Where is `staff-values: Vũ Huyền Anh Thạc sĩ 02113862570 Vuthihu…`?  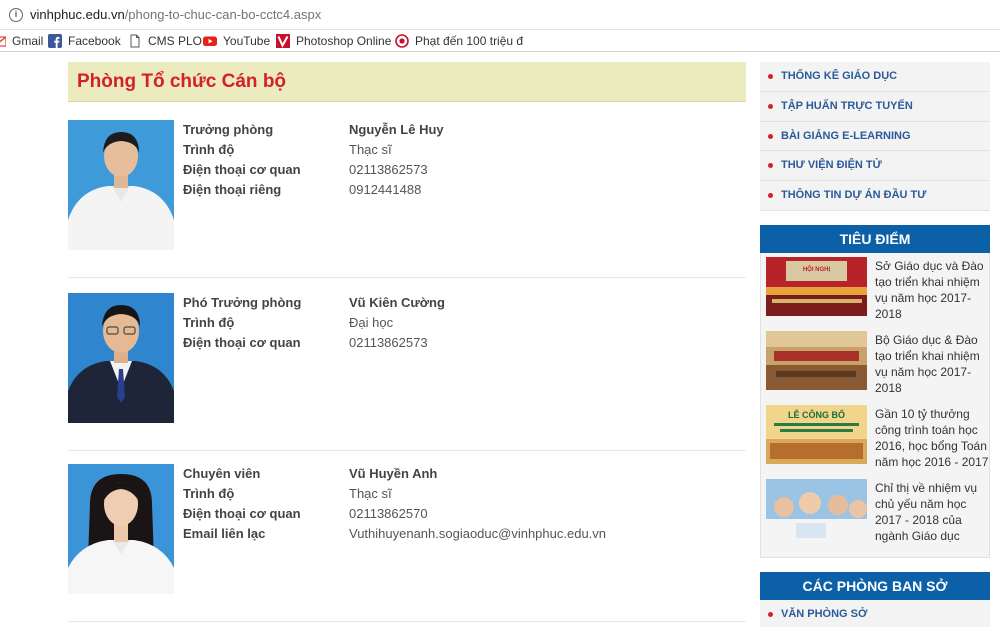
staff-values: Vũ Huyền Anh Thạc sĩ 02113862570 Vuthihu… is located at coordinates (477, 504).